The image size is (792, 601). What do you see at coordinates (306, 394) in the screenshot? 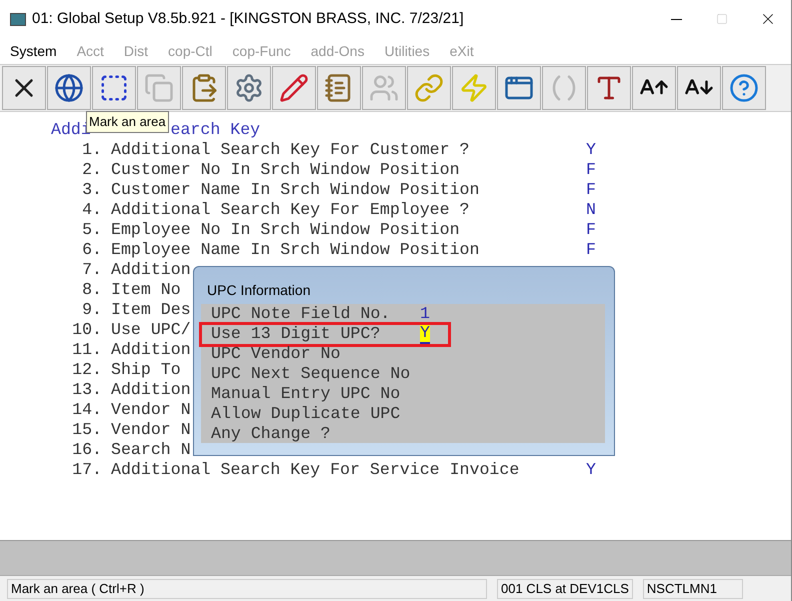
I see `field-label: Manual Entry UPC No` at bounding box center [306, 394].